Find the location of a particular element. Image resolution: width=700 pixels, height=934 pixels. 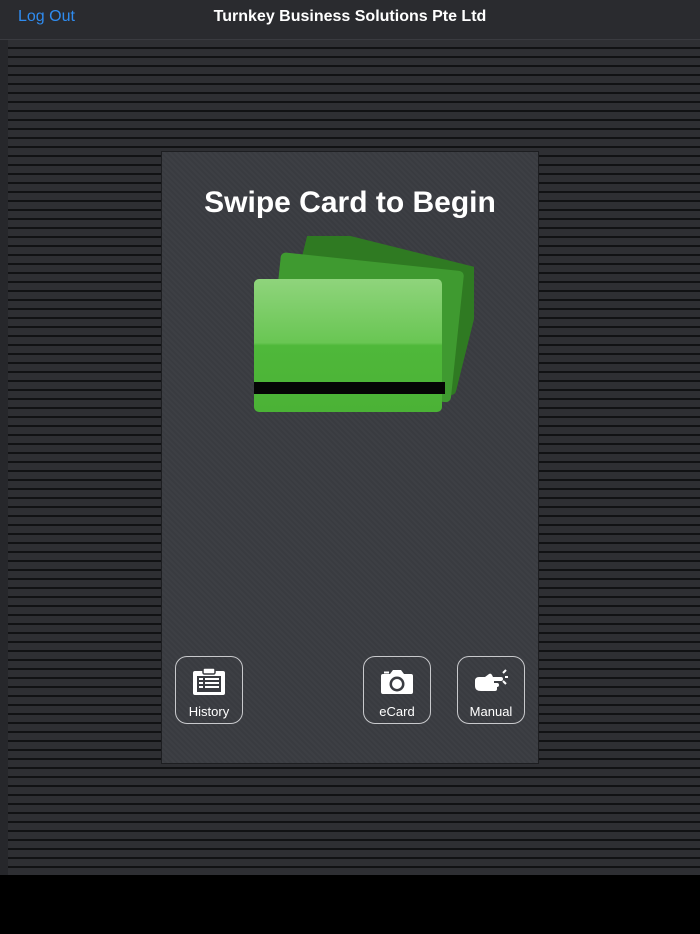

ecard-label: eCard is located at coordinates (397, 711).